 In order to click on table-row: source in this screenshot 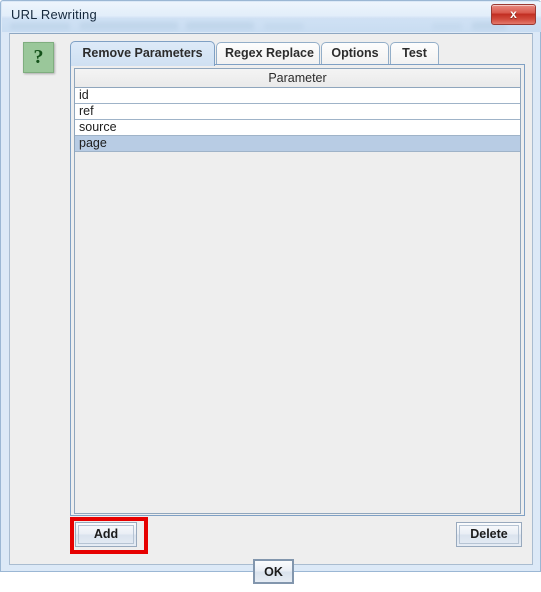, I will do `click(297, 128)`.